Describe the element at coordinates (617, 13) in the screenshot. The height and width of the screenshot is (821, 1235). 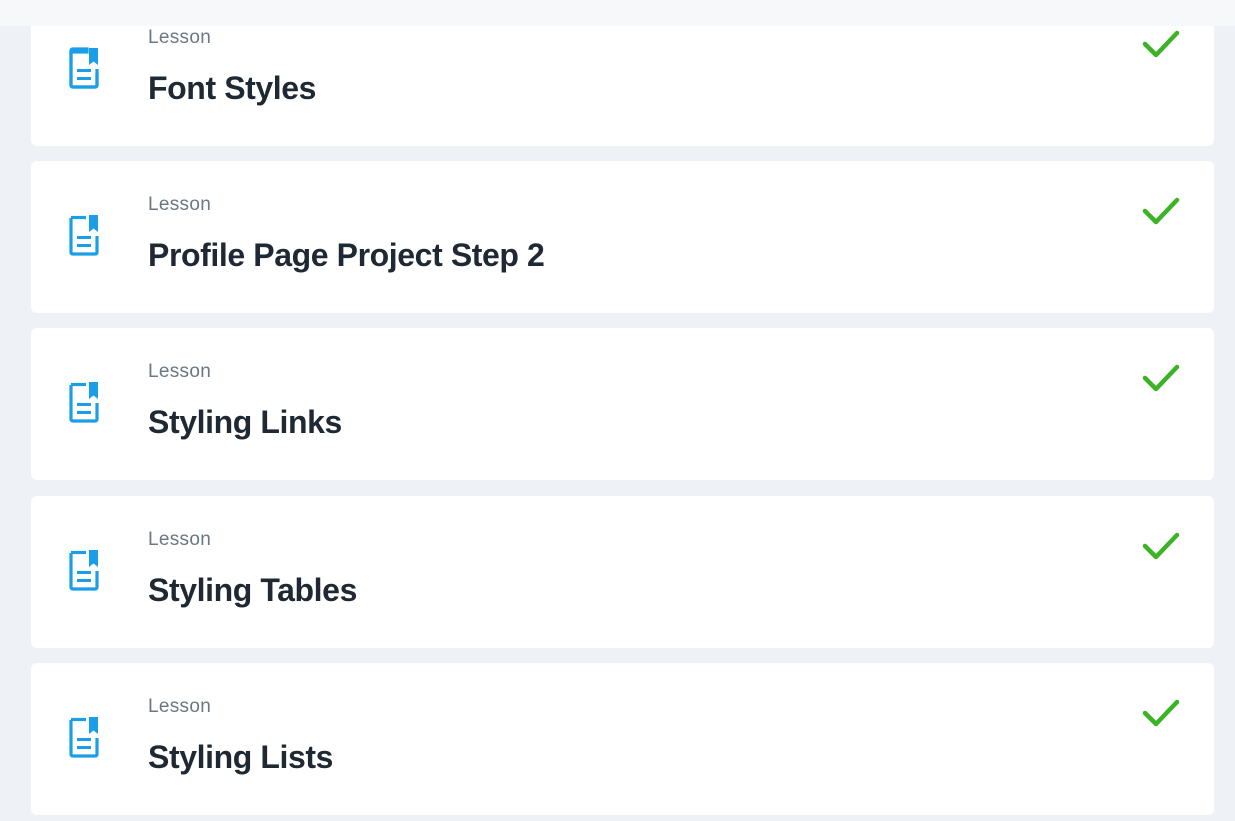
I see `top-bar` at that location.